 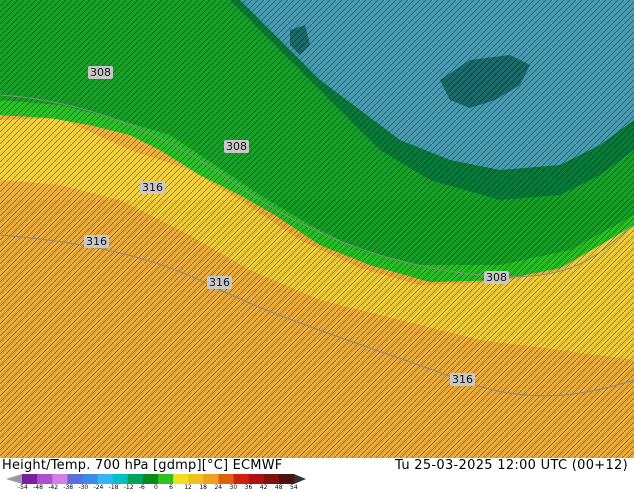 What do you see at coordinates (14, 479) in the screenshot?
I see `colorbar-left-arrow` at bounding box center [14, 479].